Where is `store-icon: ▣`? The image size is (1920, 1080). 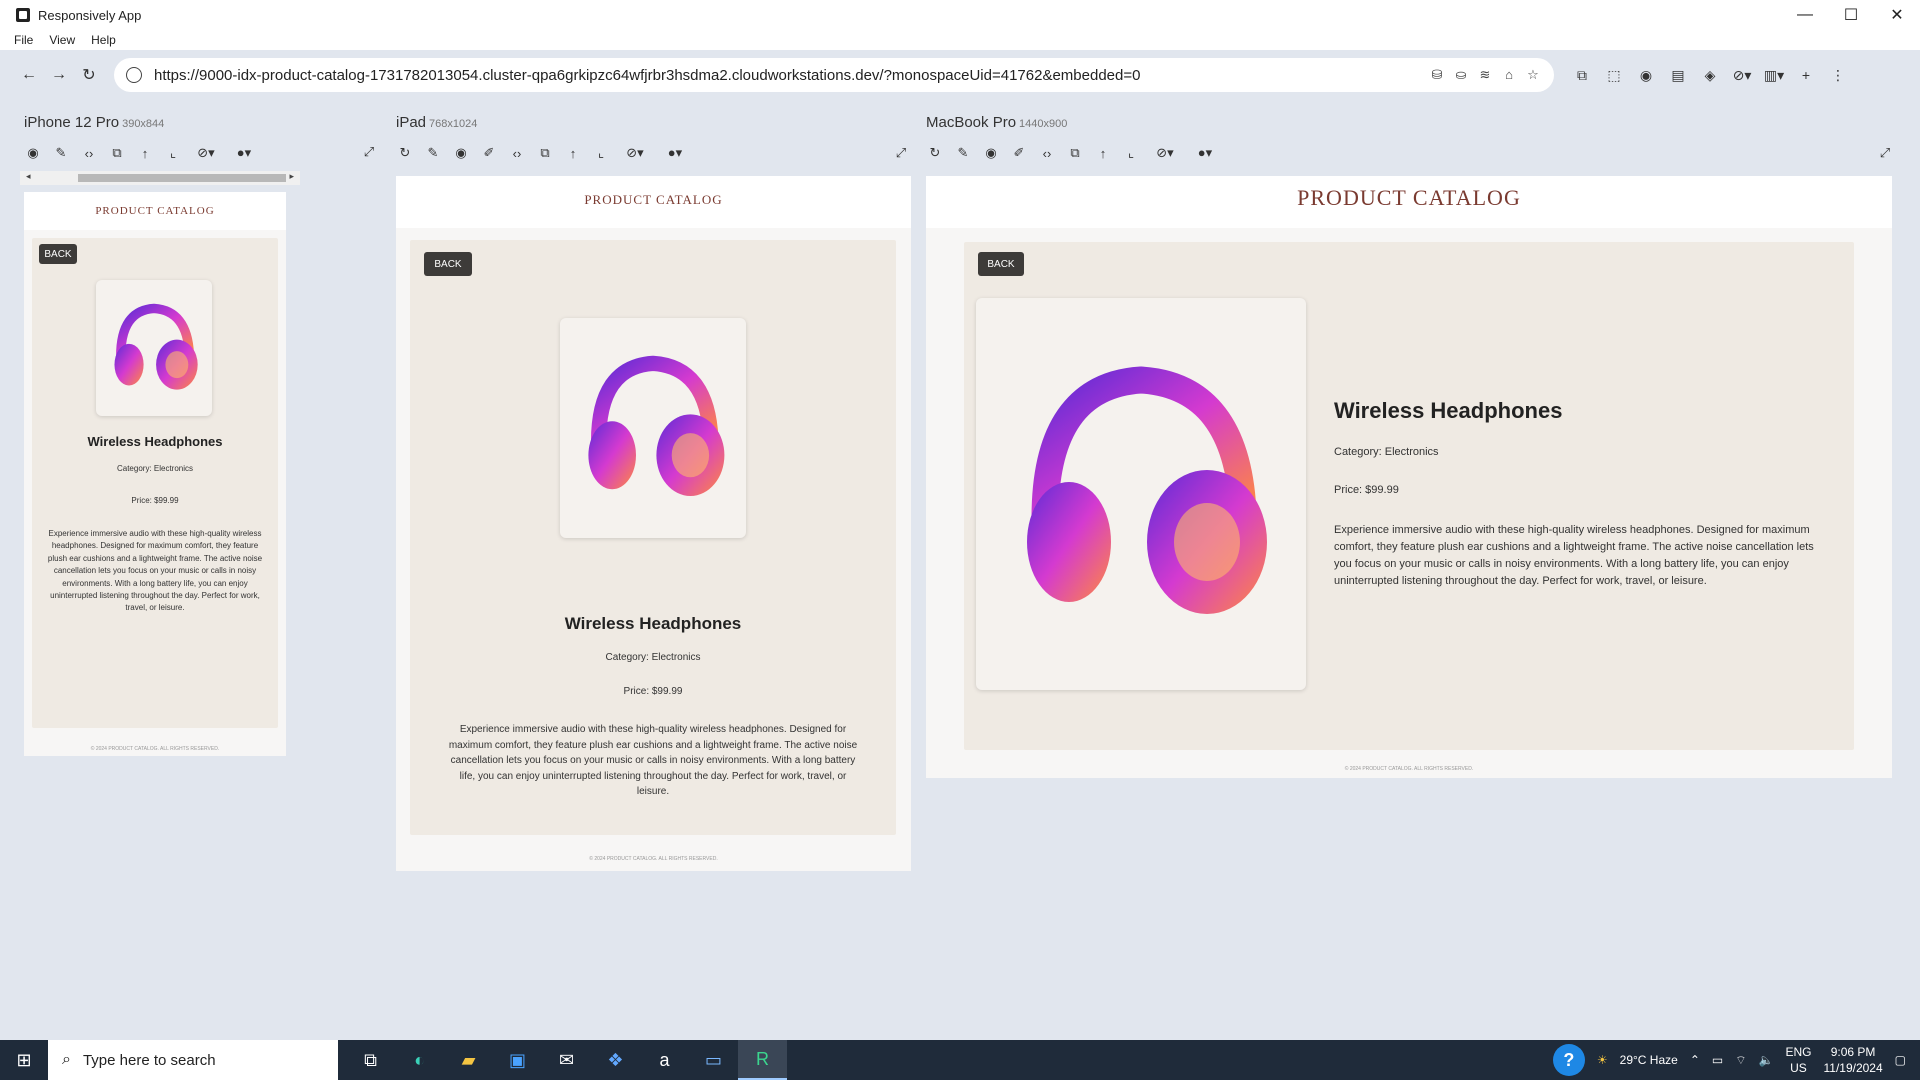
store-icon: ▣ is located at coordinates (517, 1060).